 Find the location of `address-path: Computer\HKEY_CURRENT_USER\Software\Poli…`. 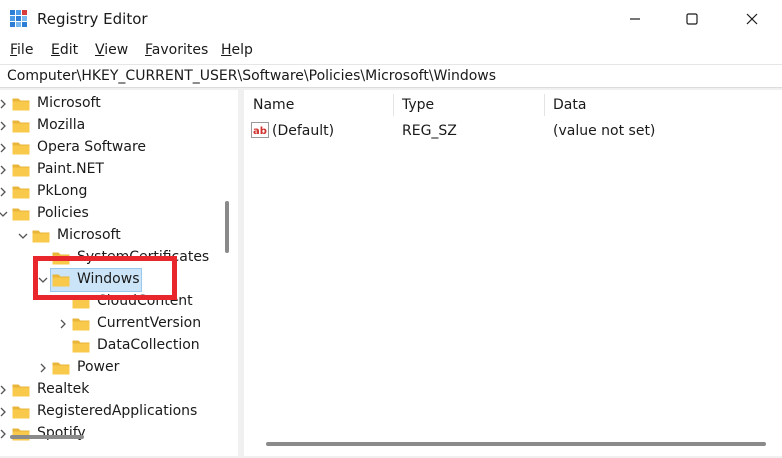

address-path: Computer\HKEY_CURRENT_USER\Software\Poli… is located at coordinates (251, 76).